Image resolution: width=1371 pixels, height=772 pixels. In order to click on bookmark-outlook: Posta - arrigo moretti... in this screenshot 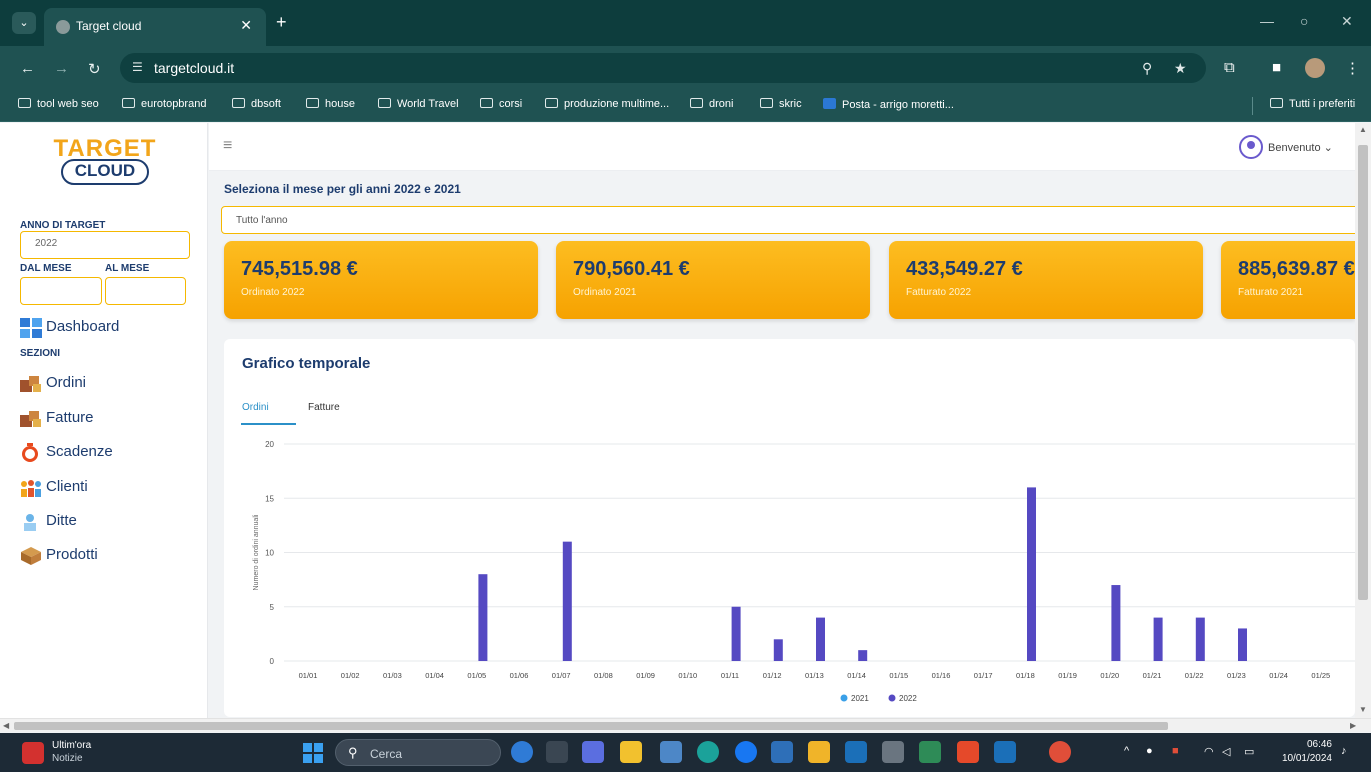, I will do `click(888, 104)`.